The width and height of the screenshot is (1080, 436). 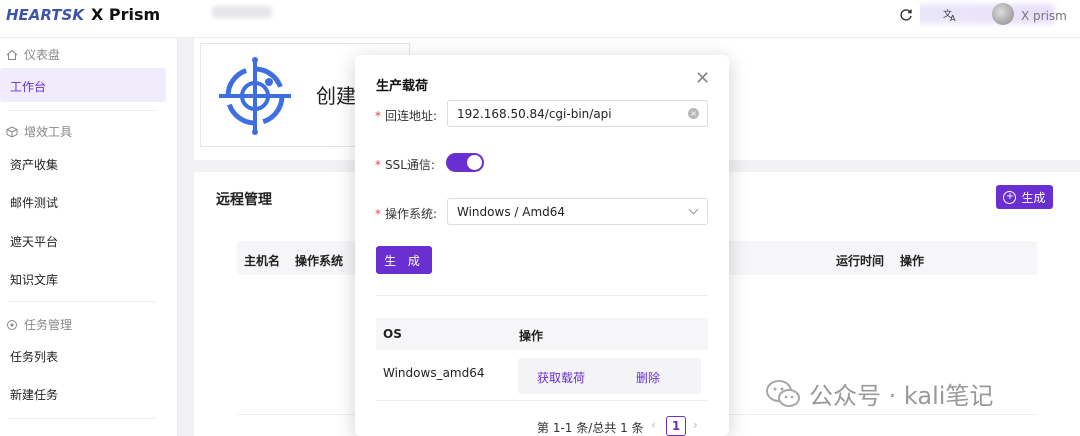 I want to click on modal-divider, so click(x=542, y=295).